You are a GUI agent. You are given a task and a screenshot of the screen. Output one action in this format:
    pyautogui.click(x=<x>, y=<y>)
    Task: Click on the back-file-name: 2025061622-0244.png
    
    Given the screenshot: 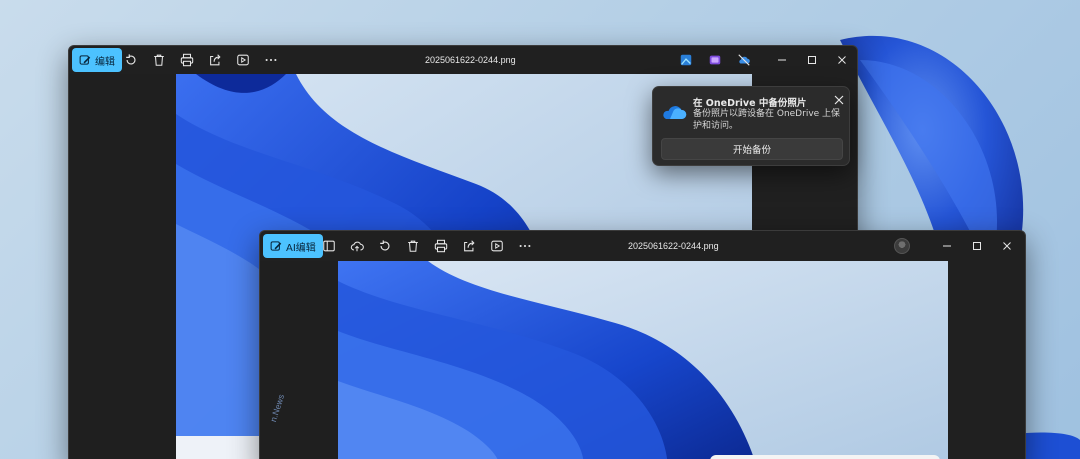 What is the action you would take?
    pyautogui.click(x=470, y=60)
    